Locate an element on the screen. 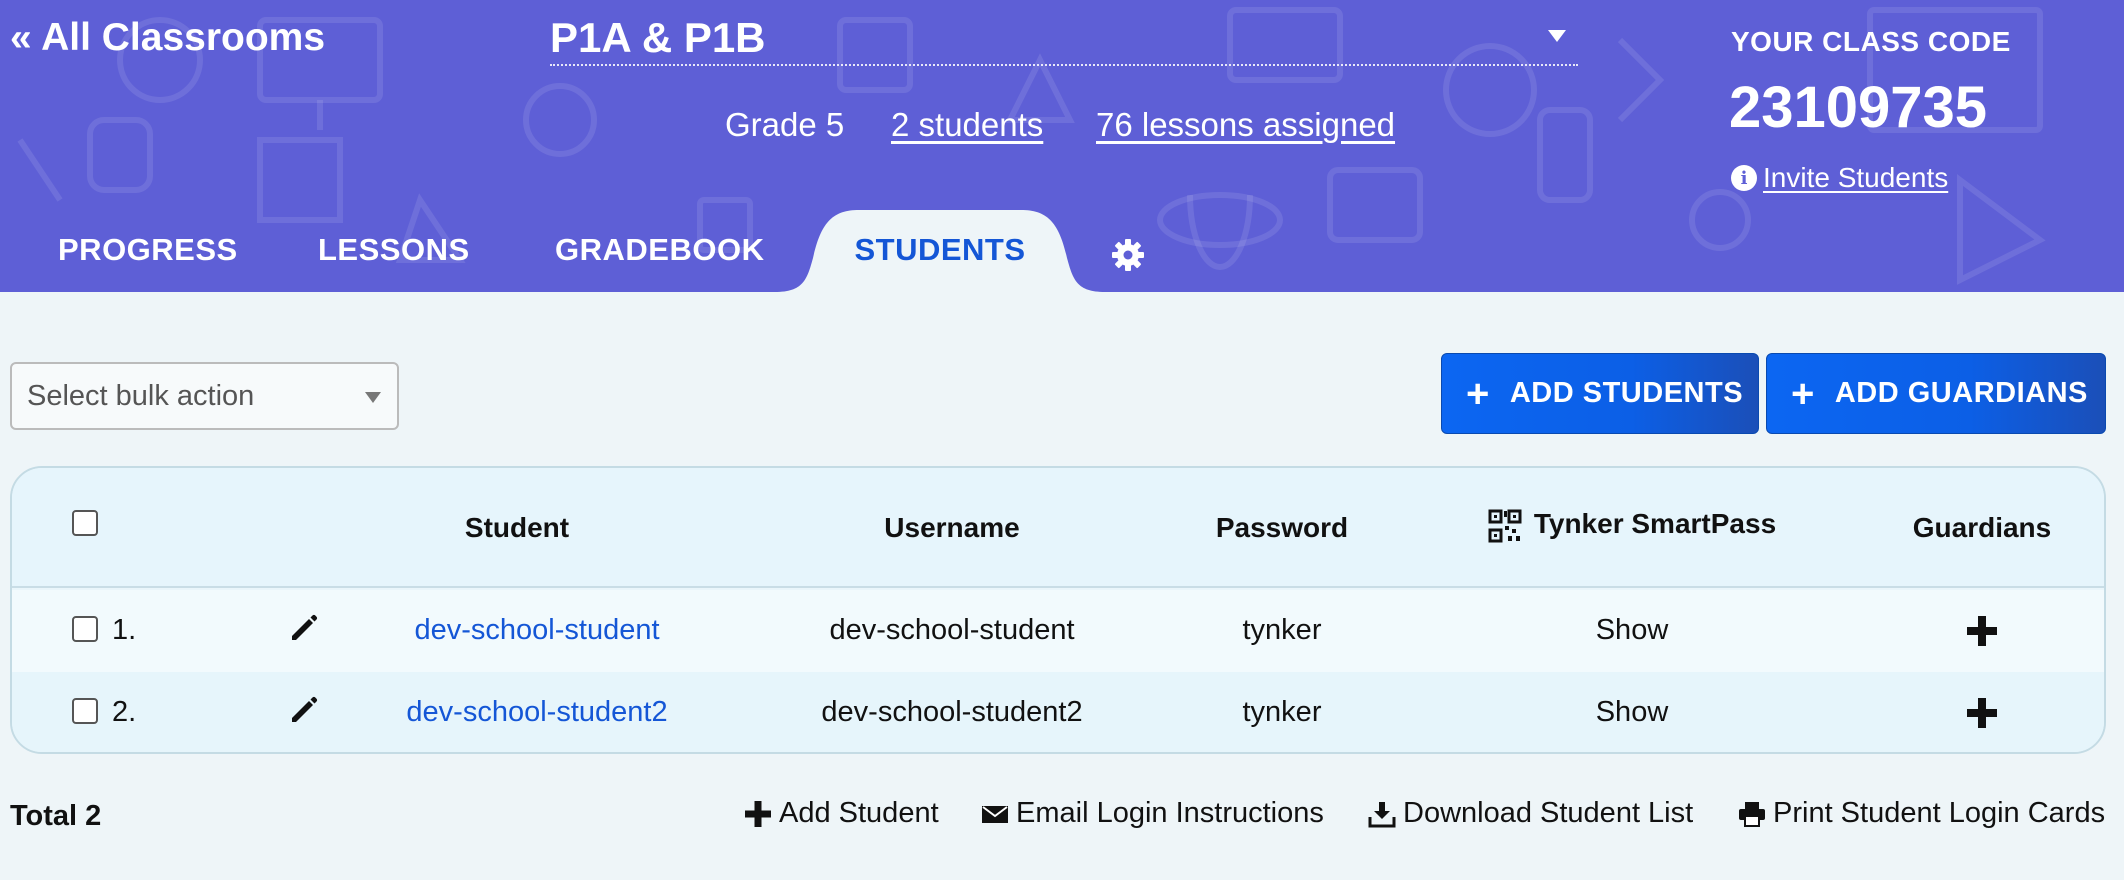  download-student-list-link: Download Student List is located at coordinates (1530, 813).